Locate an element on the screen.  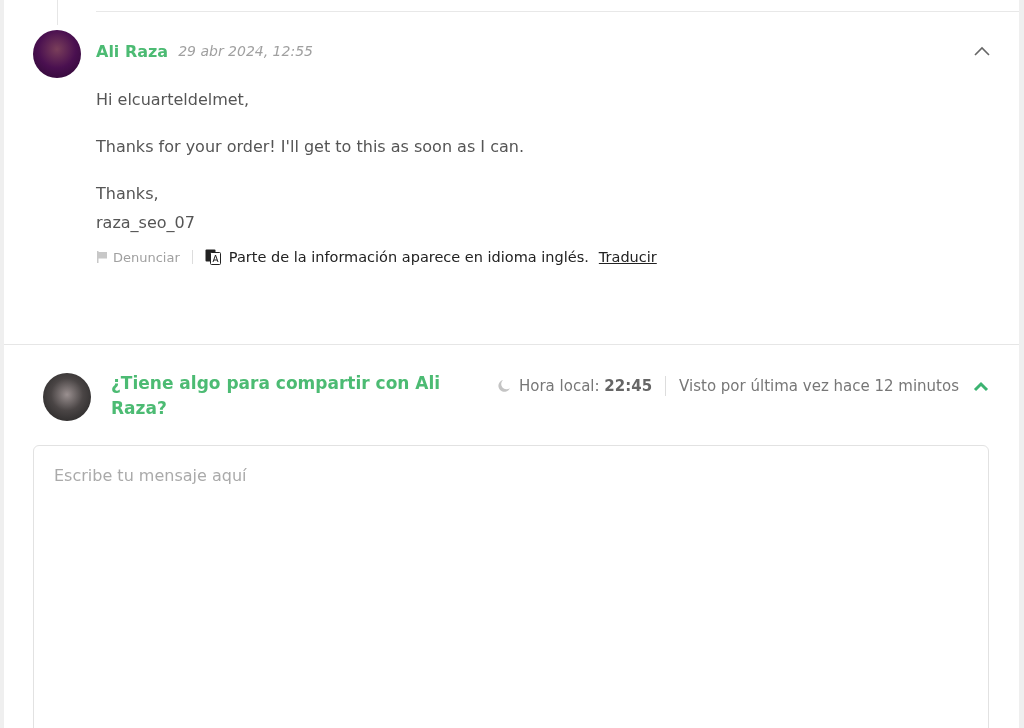
composer-prompt: ¿Tiene algo para compartir con Ali Raza? is located at coordinates (276, 396).